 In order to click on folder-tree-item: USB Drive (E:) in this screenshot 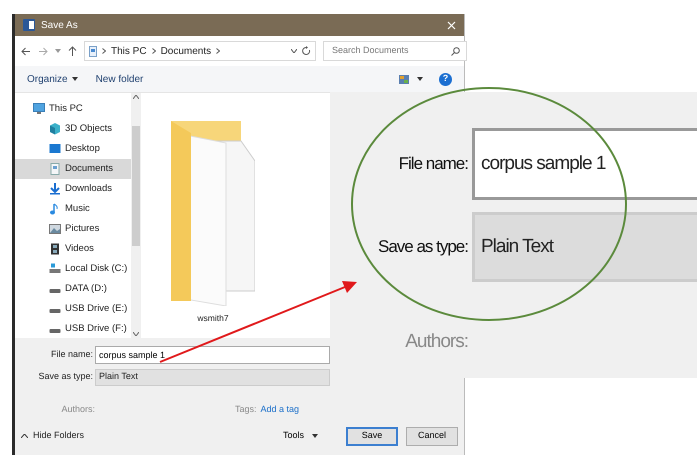, I will do `click(73, 309)`.